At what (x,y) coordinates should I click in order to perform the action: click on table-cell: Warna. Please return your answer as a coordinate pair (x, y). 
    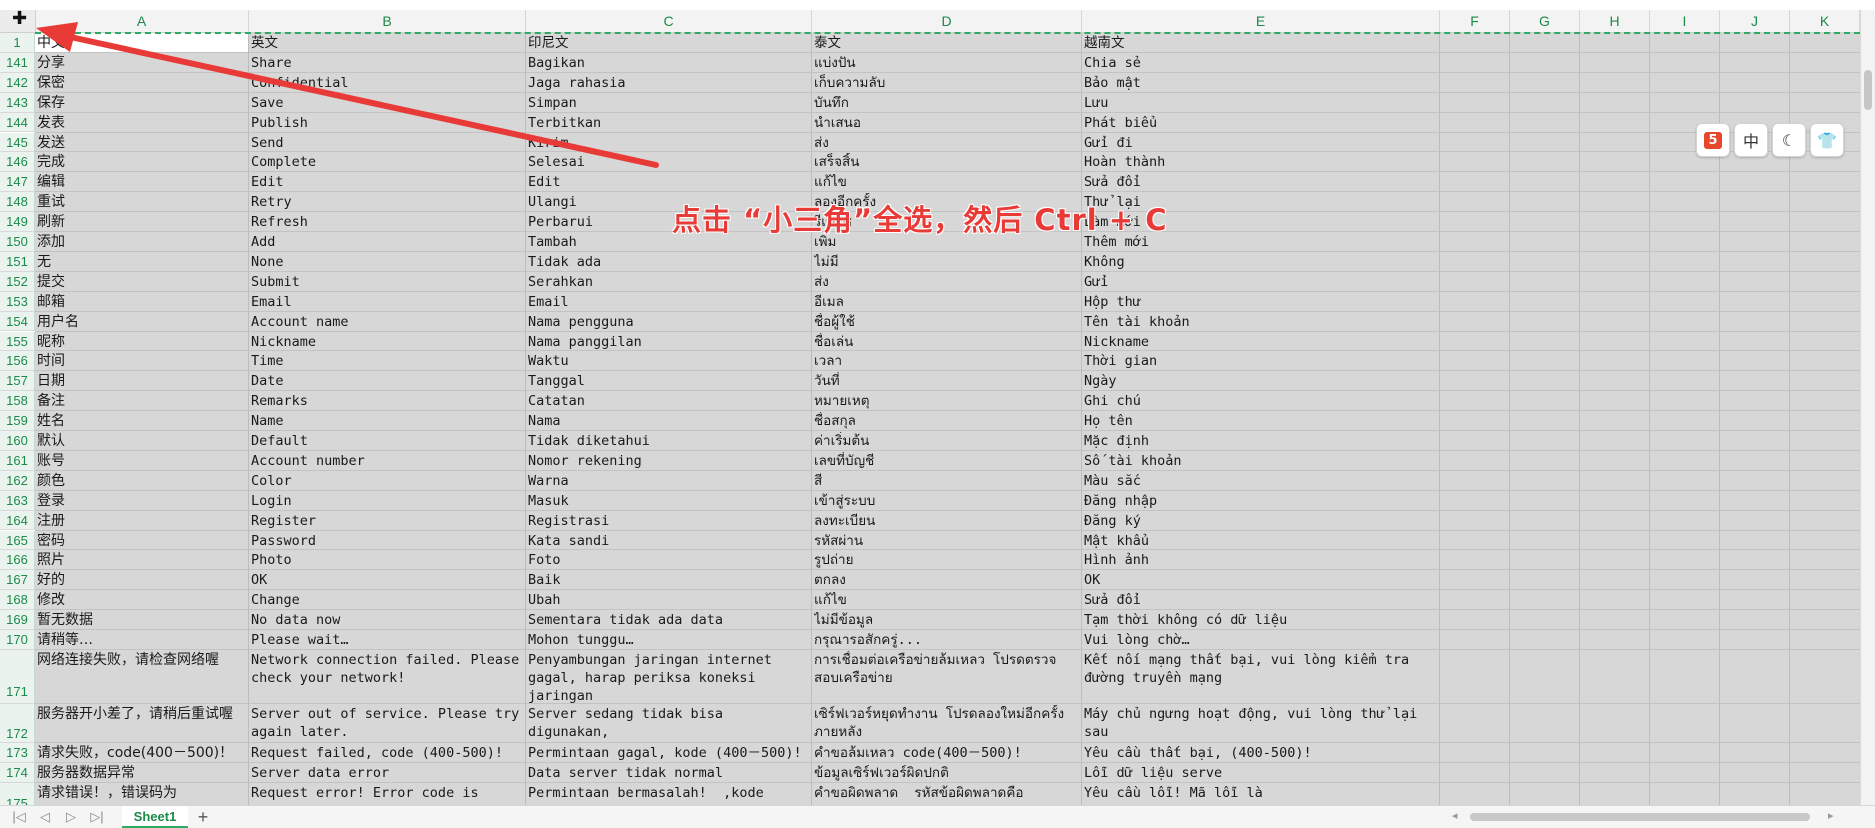
    Looking at the image, I should click on (669, 481).